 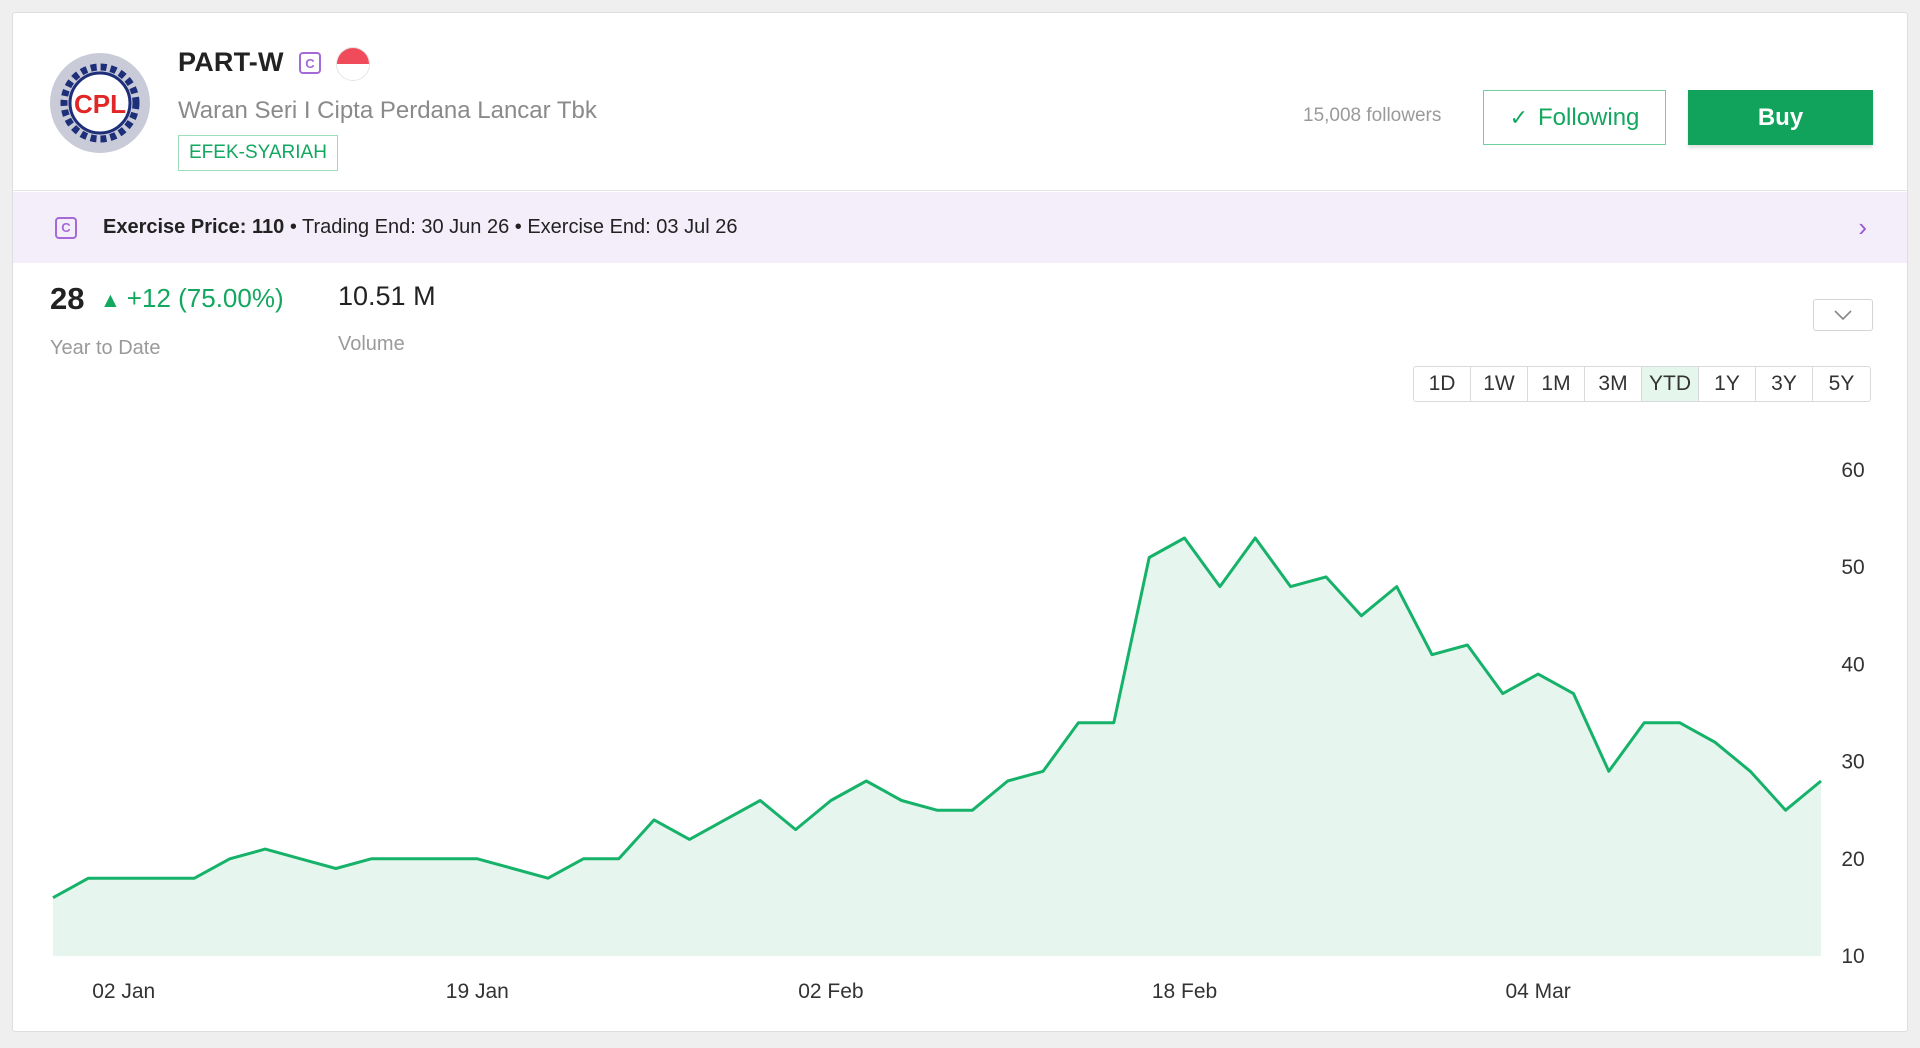 I want to click on price-change-value: +12 (75.00%), so click(x=205, y=298).